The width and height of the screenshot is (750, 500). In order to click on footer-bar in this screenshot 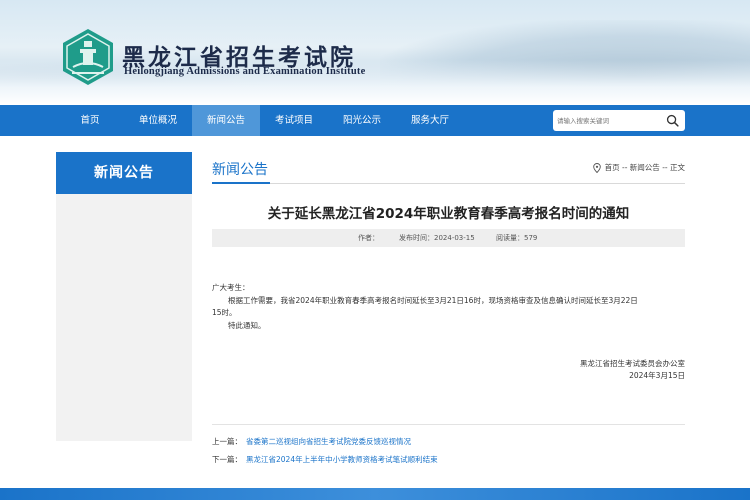, I will do `click(375, 494)`.